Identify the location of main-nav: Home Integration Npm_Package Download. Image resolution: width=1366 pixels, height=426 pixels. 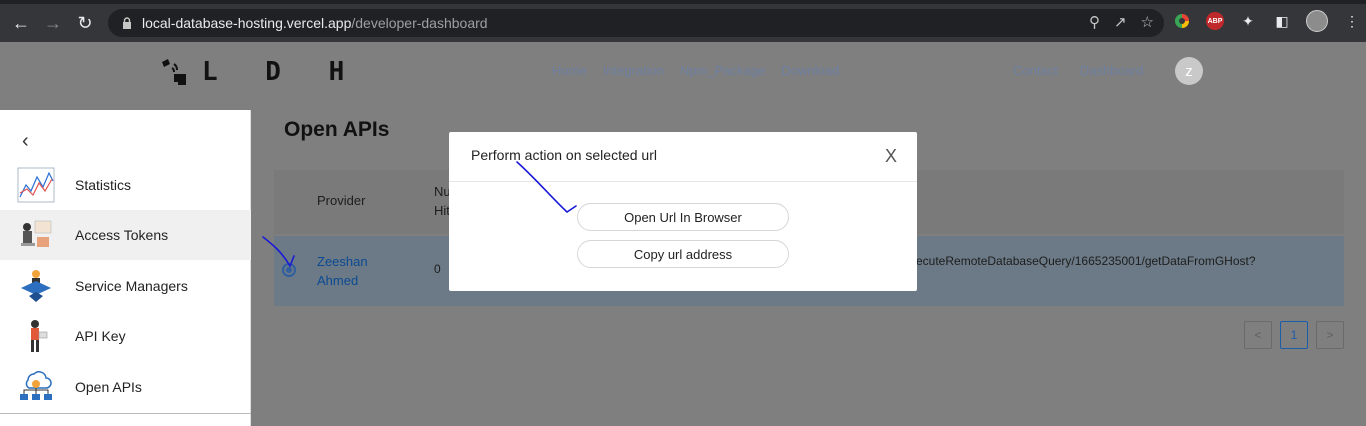
(695, 70).